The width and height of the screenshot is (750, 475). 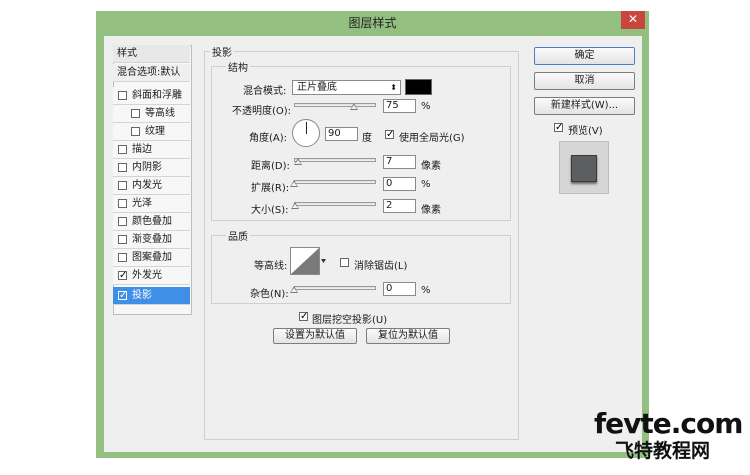 What do you see at coordinates (432, 138) in the screenshot?
I see `global-light-label: 使用全局光(G)` at bounding box center [432, 138].